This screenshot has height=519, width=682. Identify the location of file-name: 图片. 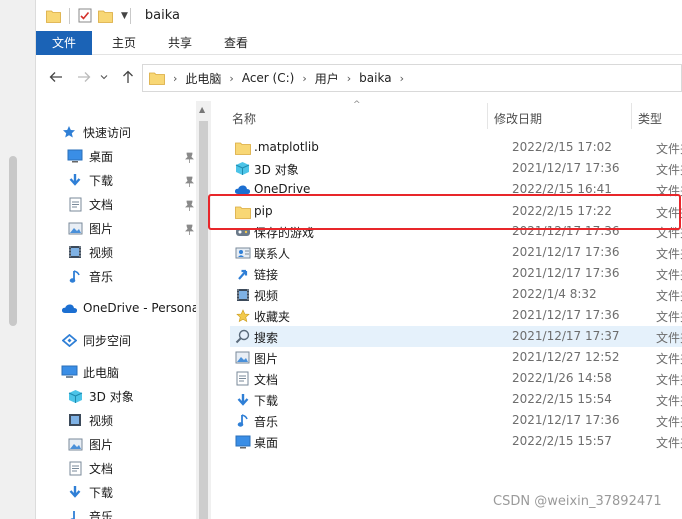
(266, 358).